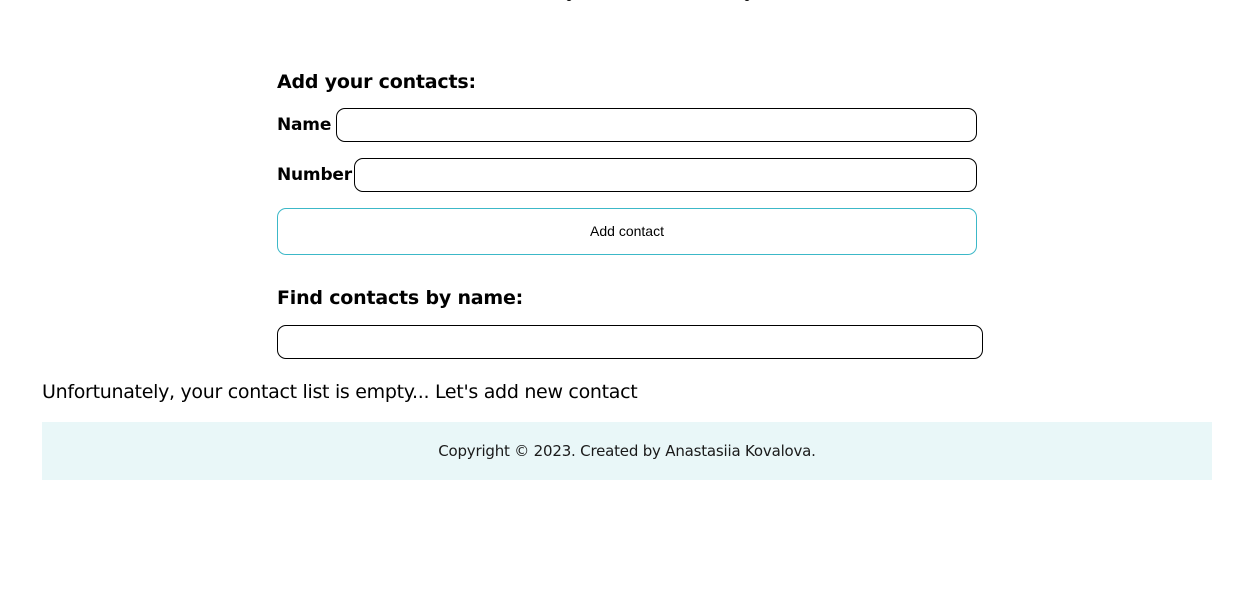  I want to click on add-contact-button: Add contact, so click(627, 231).